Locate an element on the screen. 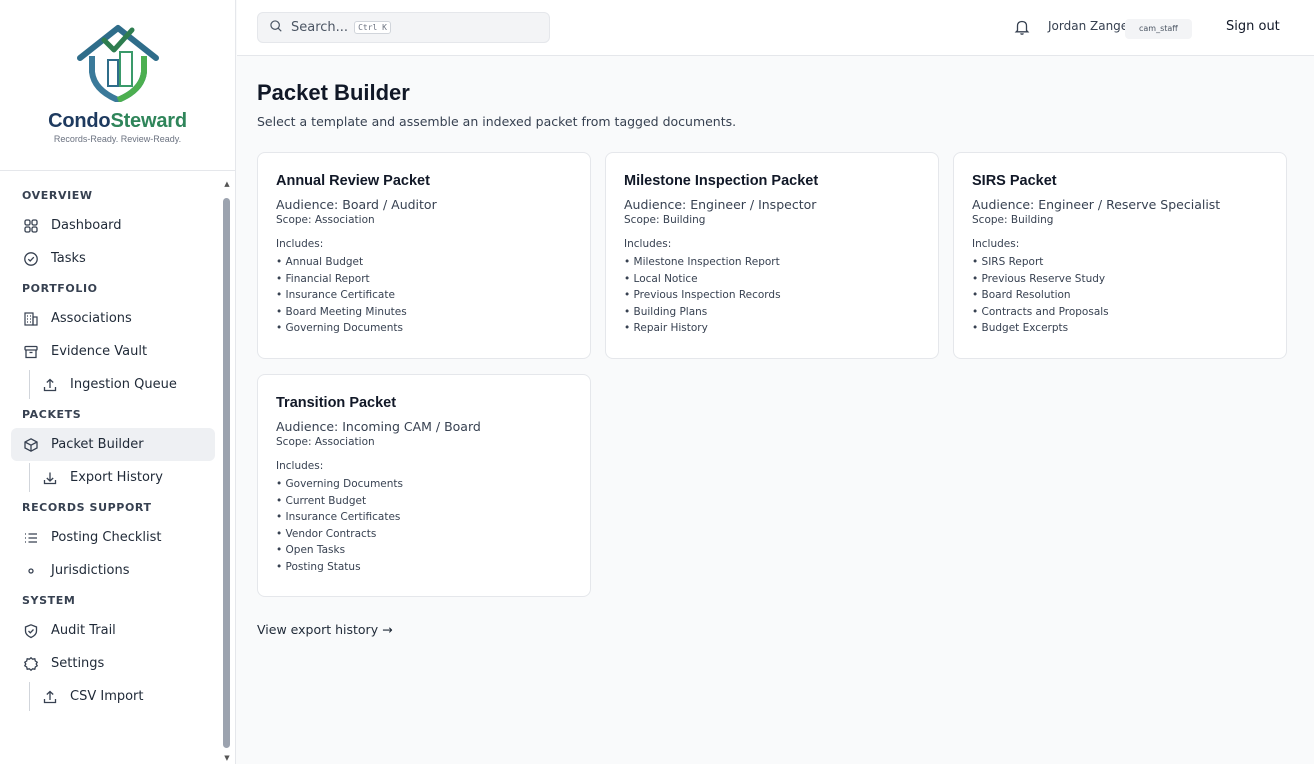  list-item: Board Meeting Minutes is located at coordinates (424, 312).